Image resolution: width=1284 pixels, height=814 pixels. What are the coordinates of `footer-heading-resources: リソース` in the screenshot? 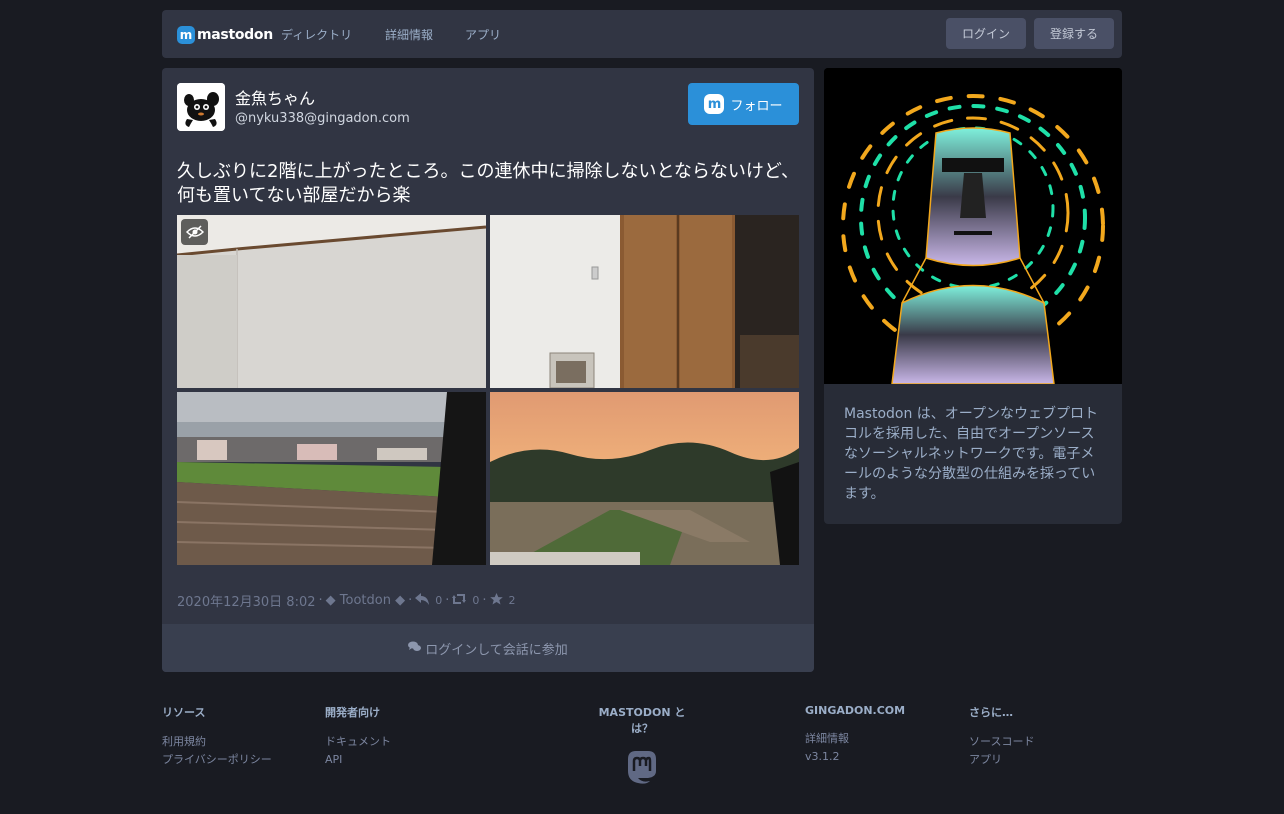 It's located at (184, 712).